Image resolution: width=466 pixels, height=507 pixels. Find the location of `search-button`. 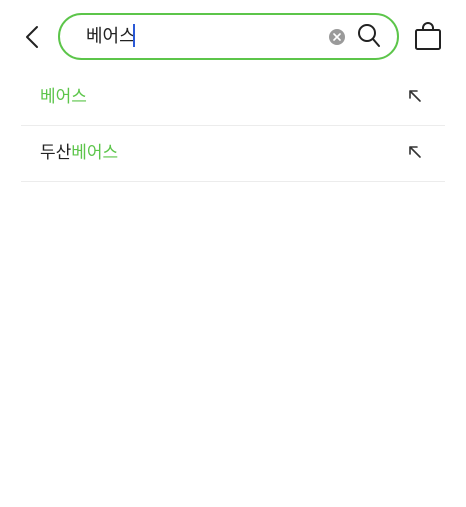

search-button is located at coordinates (369, 36).